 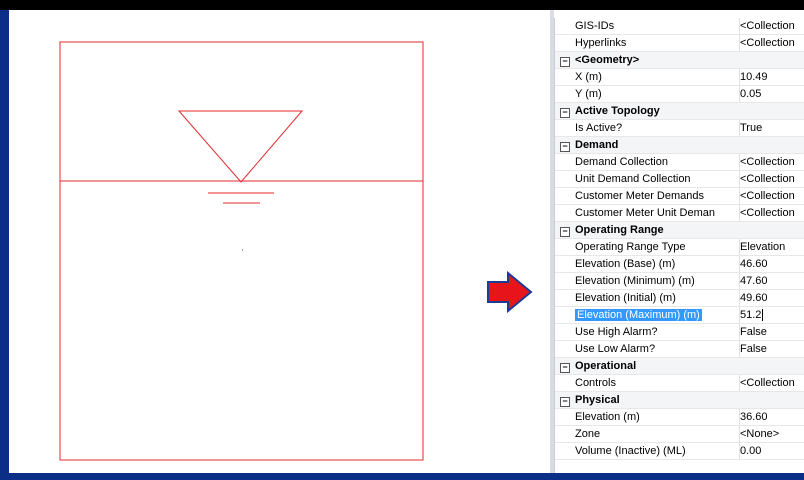 What do you see at coordinates (679, 145) in the screenshot?
I see `category-row: − Demand` at bounding box center [679, 145].